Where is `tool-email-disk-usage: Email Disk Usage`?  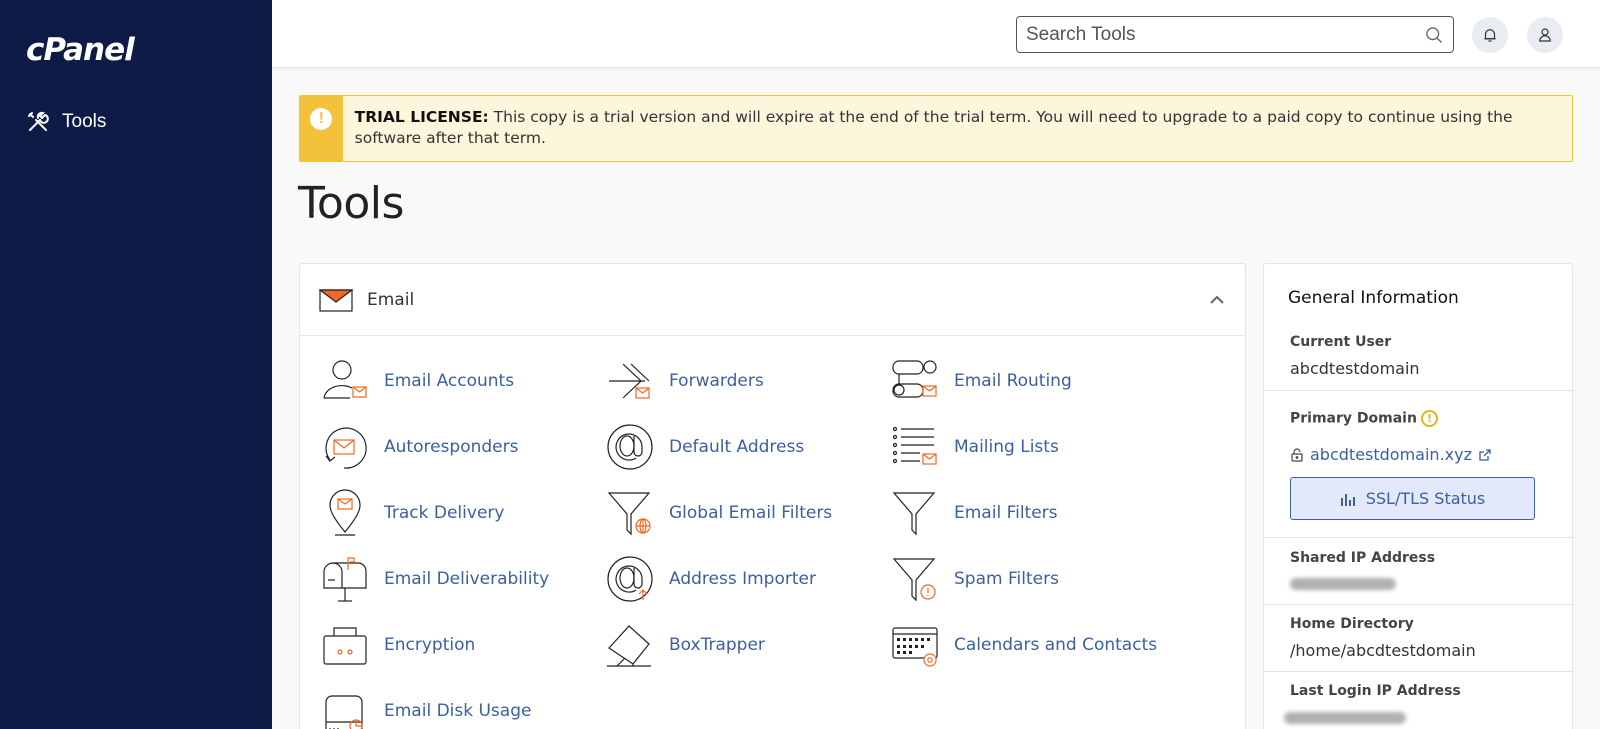 tool-email-disk-usage: Email Disk Usage is located at coordinates (425, 707).